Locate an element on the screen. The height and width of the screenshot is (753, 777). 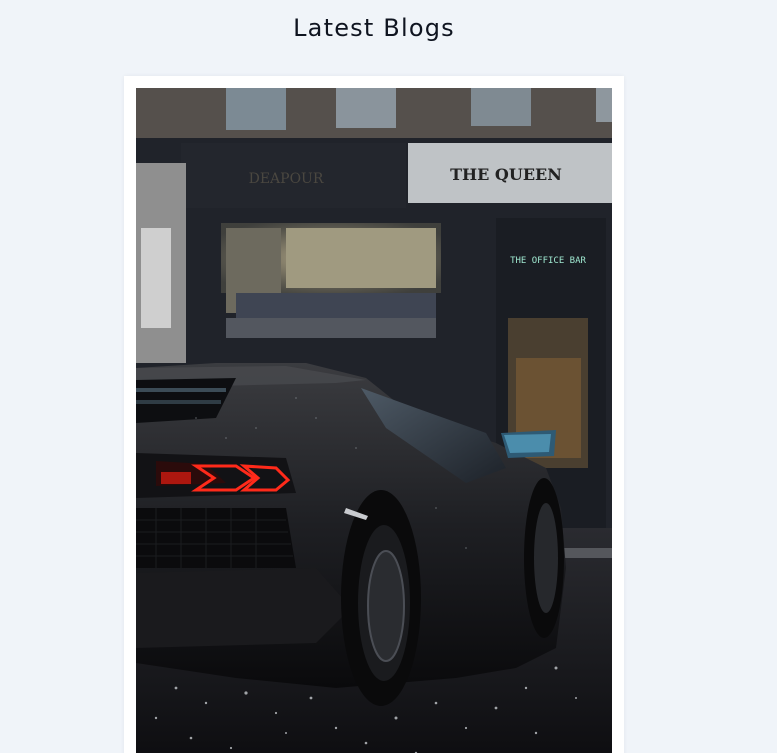
svg-text: THE OFFICE BAR is located at coordinates (548, 261).